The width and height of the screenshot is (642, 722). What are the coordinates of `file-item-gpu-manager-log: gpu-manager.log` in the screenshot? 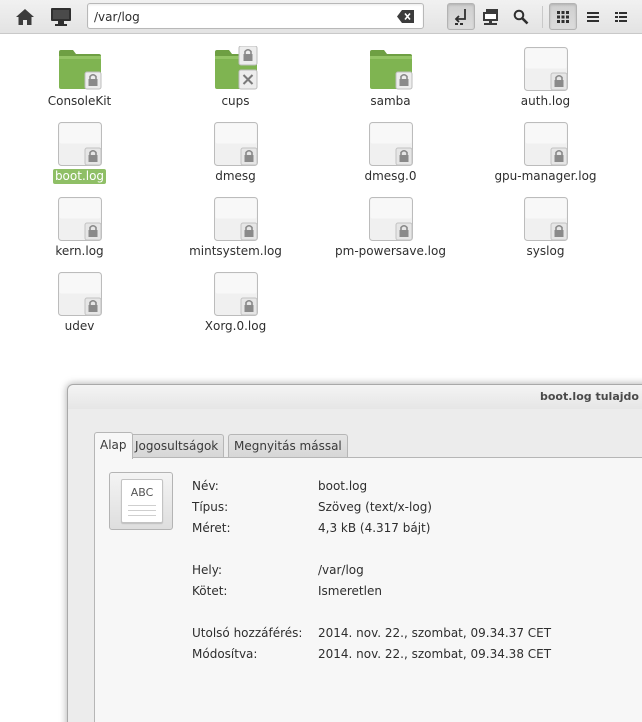 It's located at (545, 148).